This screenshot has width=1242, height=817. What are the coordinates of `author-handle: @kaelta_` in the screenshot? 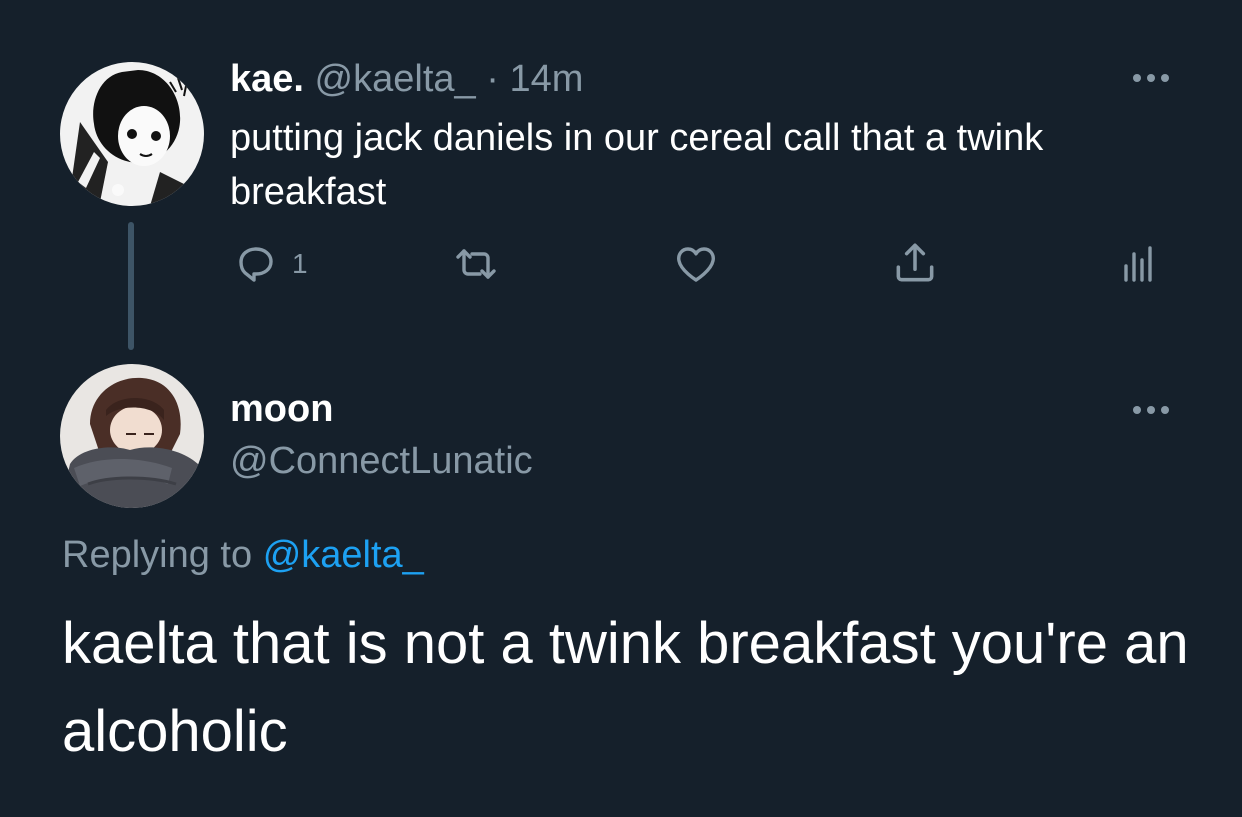 It's located at (395, 79).